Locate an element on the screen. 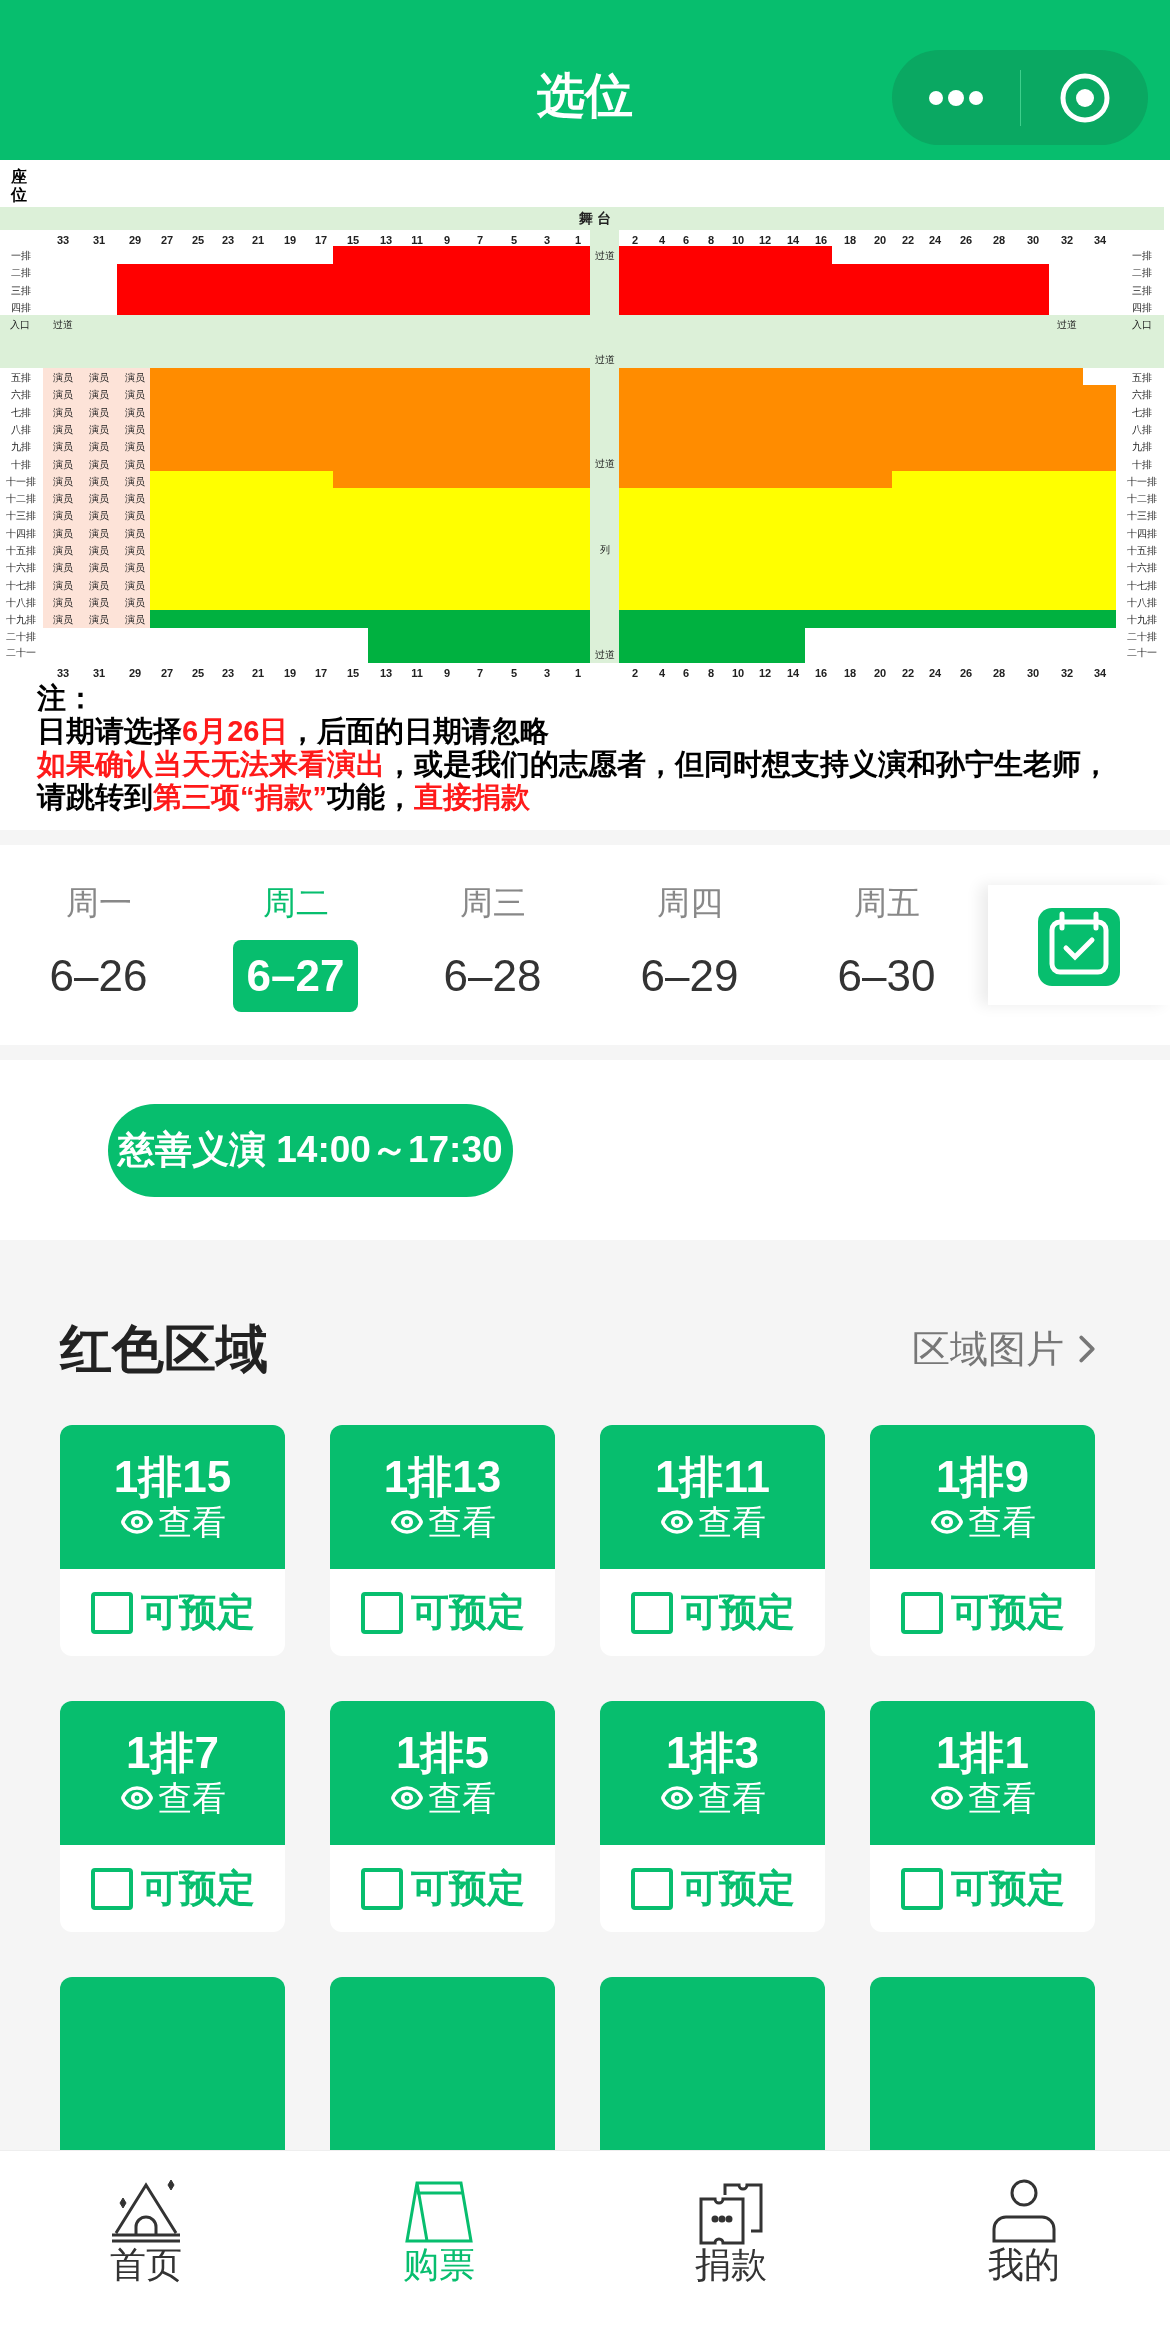 Image resolution: width=1170 pixels, height=2351 pixels. zone-image-link: 区域图片 is located at coordinates (1011, 1349).